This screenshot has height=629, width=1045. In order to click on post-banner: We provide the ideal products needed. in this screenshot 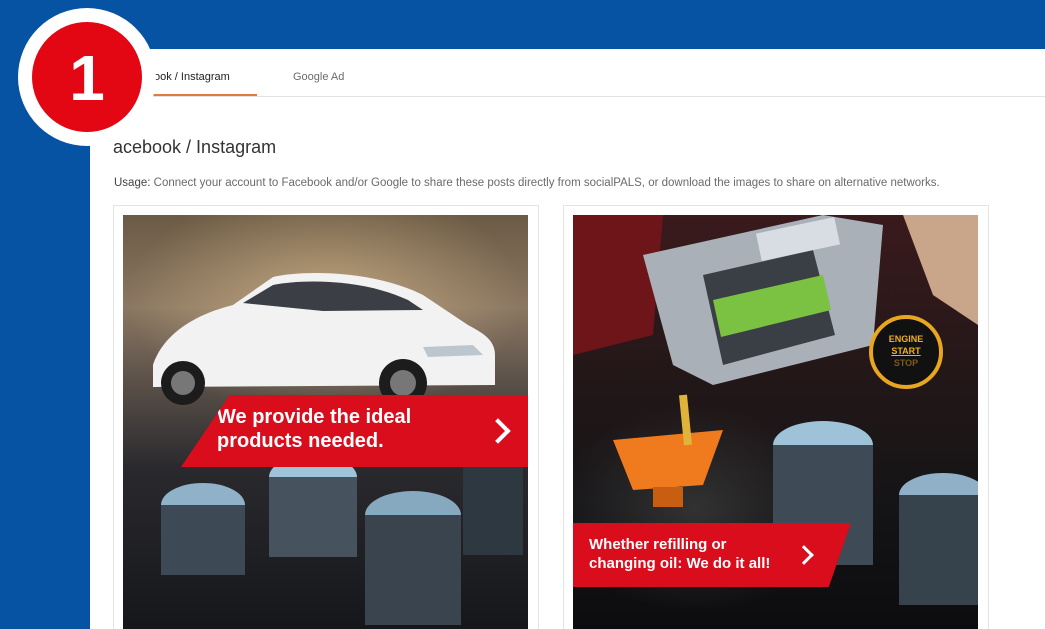, I will do `click(354, 431)`.